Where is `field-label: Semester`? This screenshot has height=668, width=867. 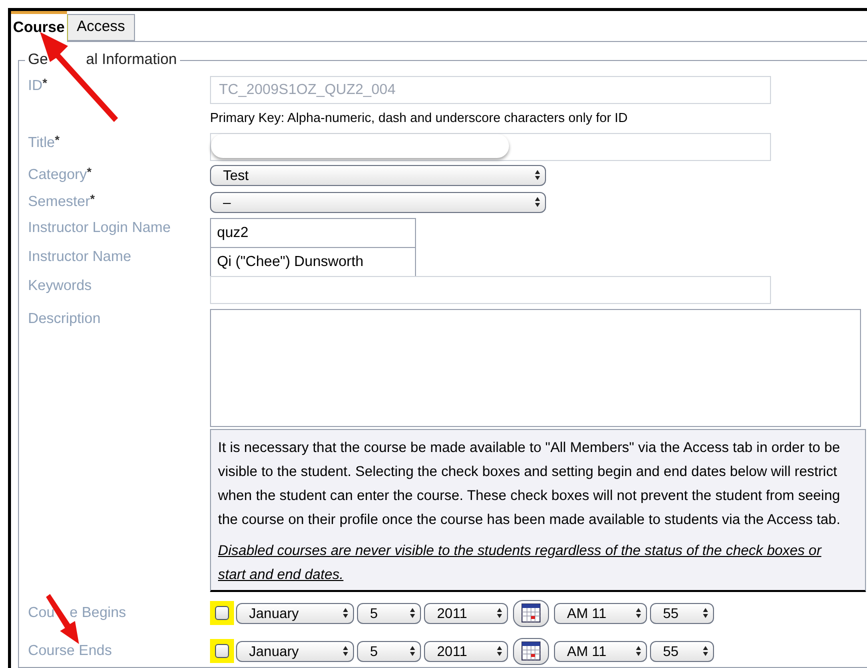 field-label: Semester is located at coordinates (59, 202).